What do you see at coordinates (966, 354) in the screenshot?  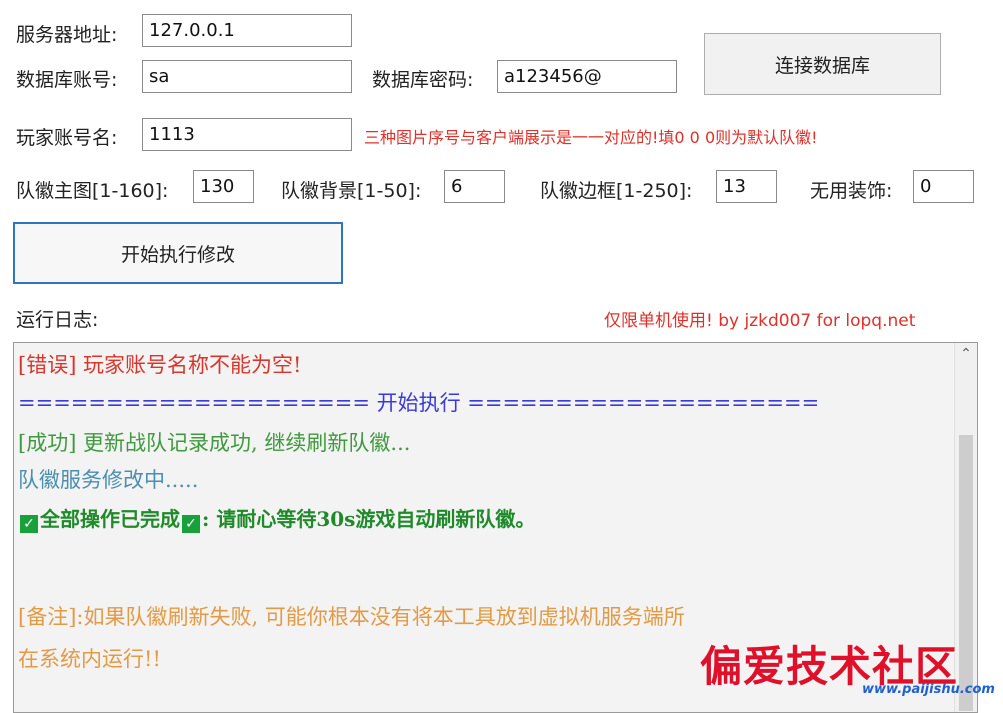 I see `scroll-up-icon: ⌃` at bounding box center [966, 354].